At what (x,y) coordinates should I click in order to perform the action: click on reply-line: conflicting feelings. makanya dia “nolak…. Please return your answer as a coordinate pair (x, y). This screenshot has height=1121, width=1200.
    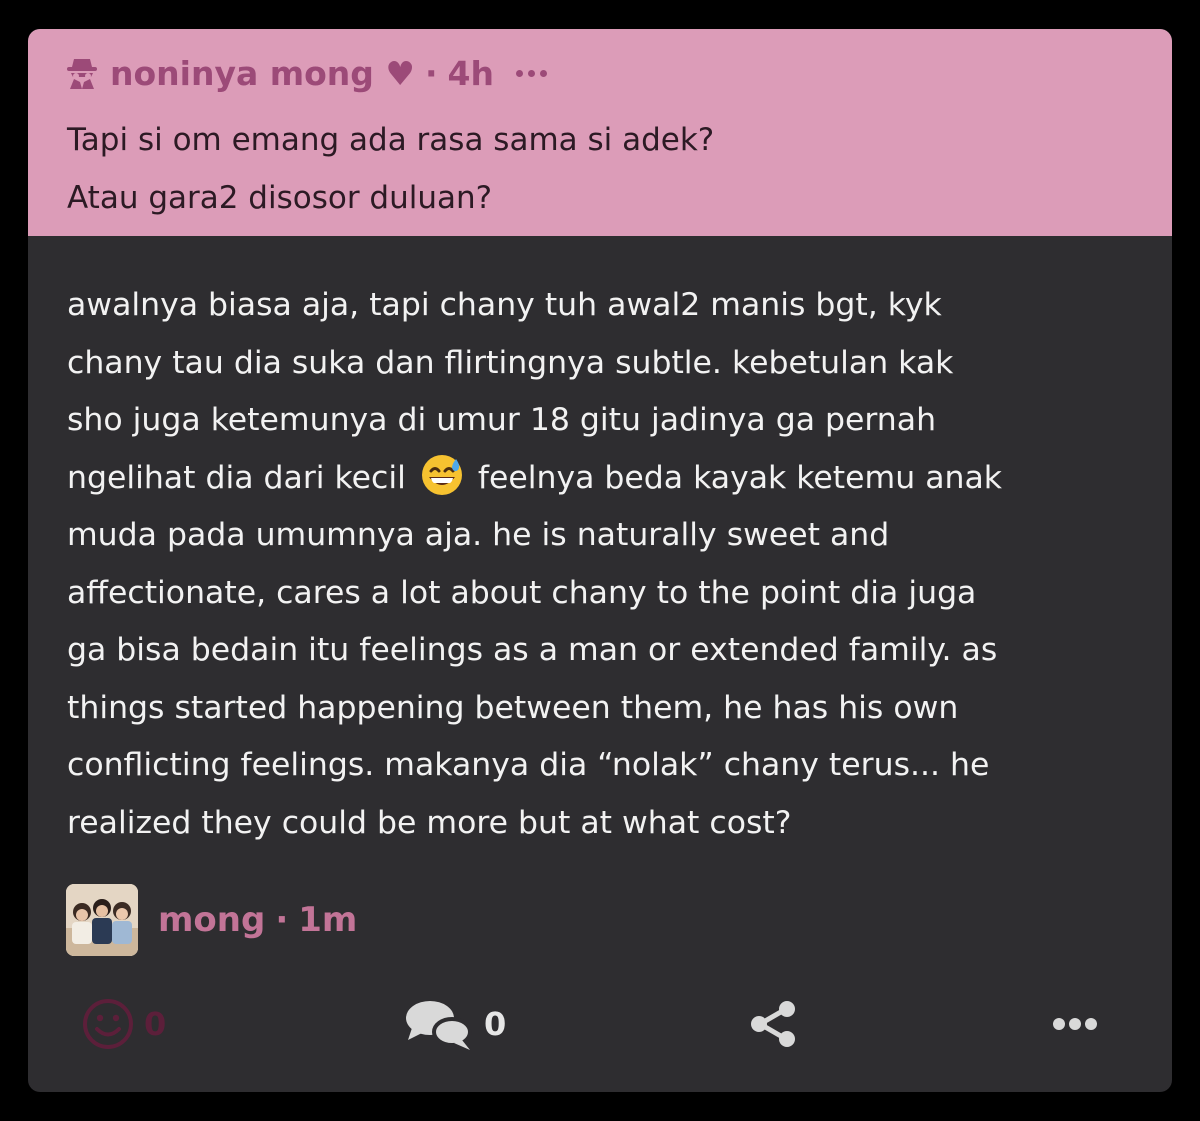
    Looking at the image, I should click on (528, 765).